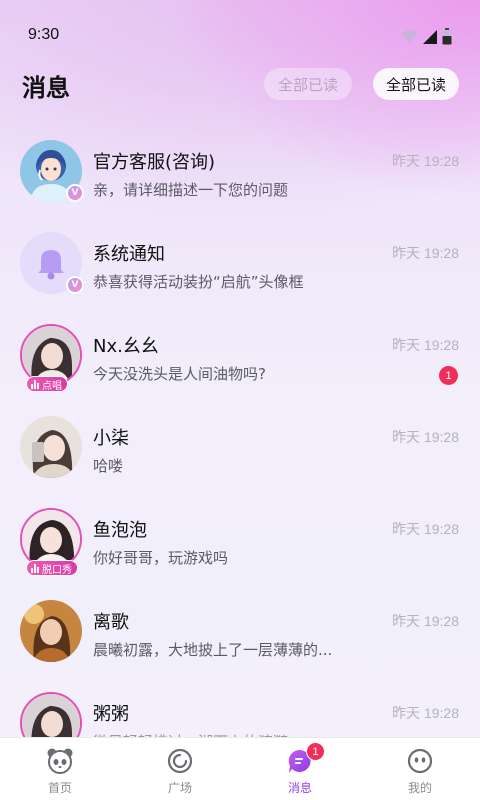  Describe the element at coordinates (416, 84) in the screenshot. I see `mark-all-read-button: 全部已读` at that location.